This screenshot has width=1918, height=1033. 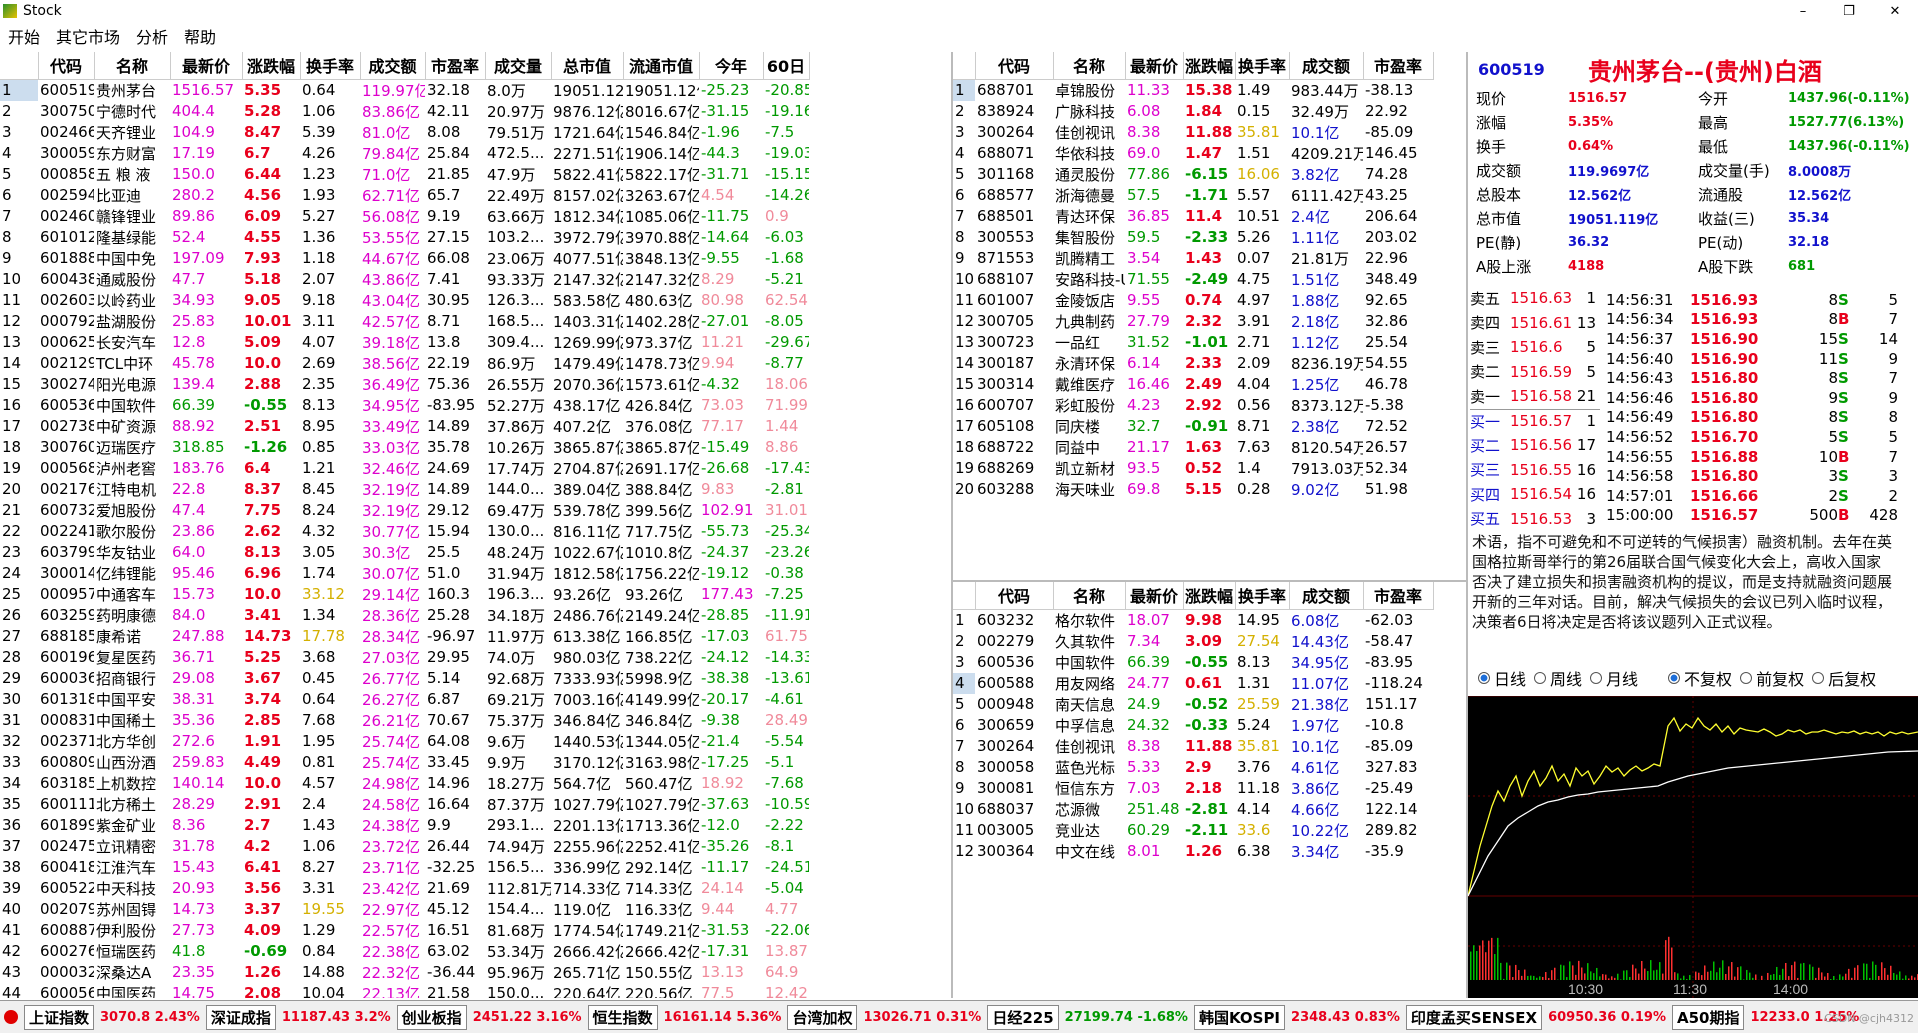 I want to click on table-row: 1 688701 卓锦股份 11.33 15.38 1.49 983.44万 -38.13, so click(x=1193, y=90).